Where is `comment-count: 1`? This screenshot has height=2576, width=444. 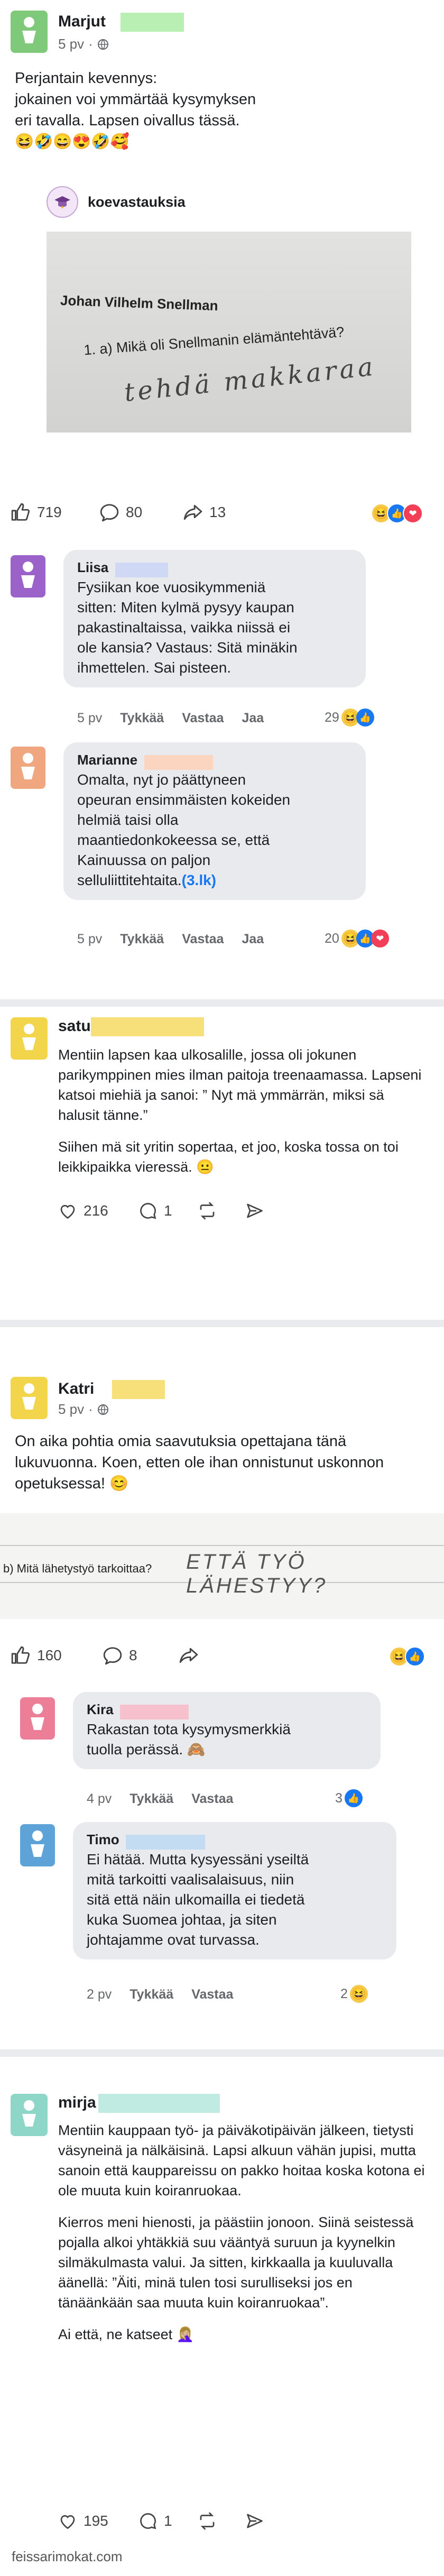
comment-count: 1 is located at coordinates (168, 1210).